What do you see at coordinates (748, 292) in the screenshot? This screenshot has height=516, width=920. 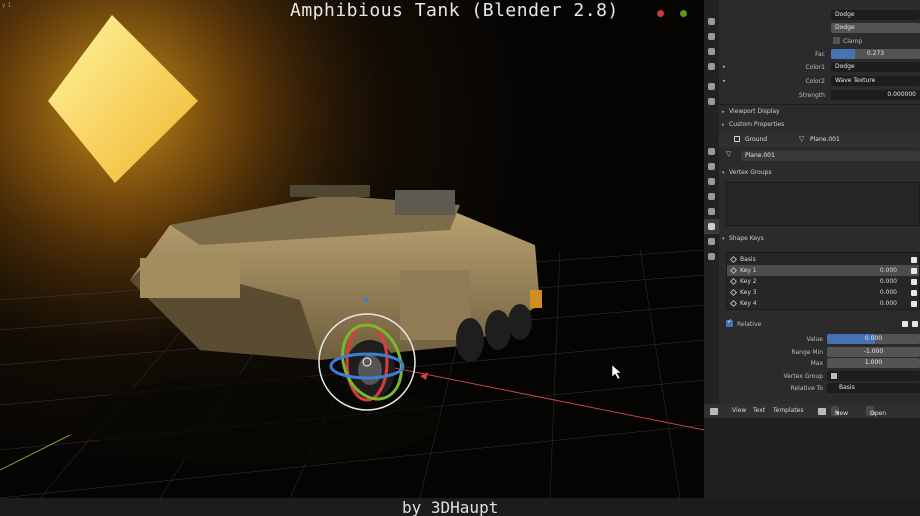 I see `shape-key-name: Key 3` at bounding box center [748, 292].